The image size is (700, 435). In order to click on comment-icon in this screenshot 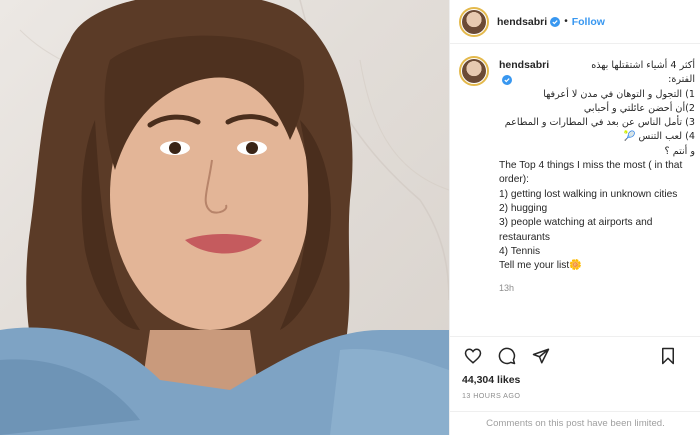, I will do `click(507, 355)`.